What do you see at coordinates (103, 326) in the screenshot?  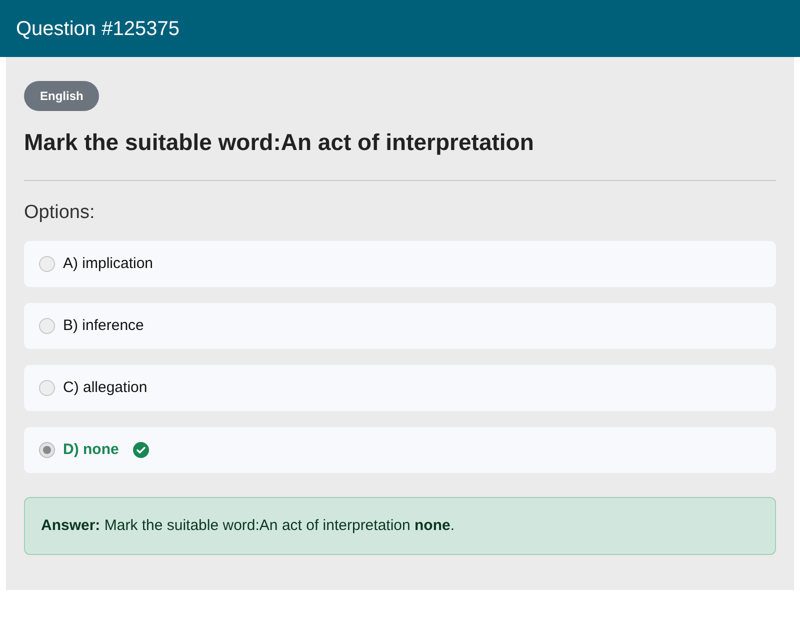 I see `option-label: B) inference` at bounding box center [103, 326].